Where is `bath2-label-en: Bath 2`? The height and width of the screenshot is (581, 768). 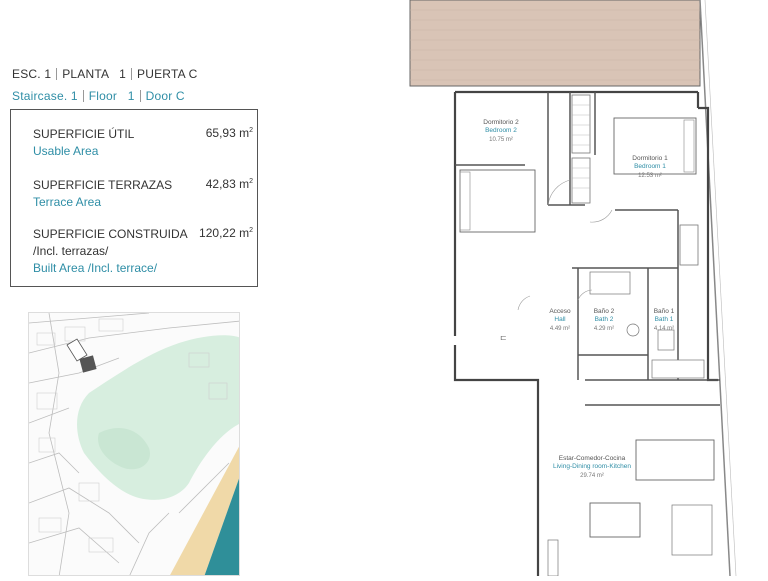
bath2-label-en: Bath 2 is located at coordinates (604, 319).